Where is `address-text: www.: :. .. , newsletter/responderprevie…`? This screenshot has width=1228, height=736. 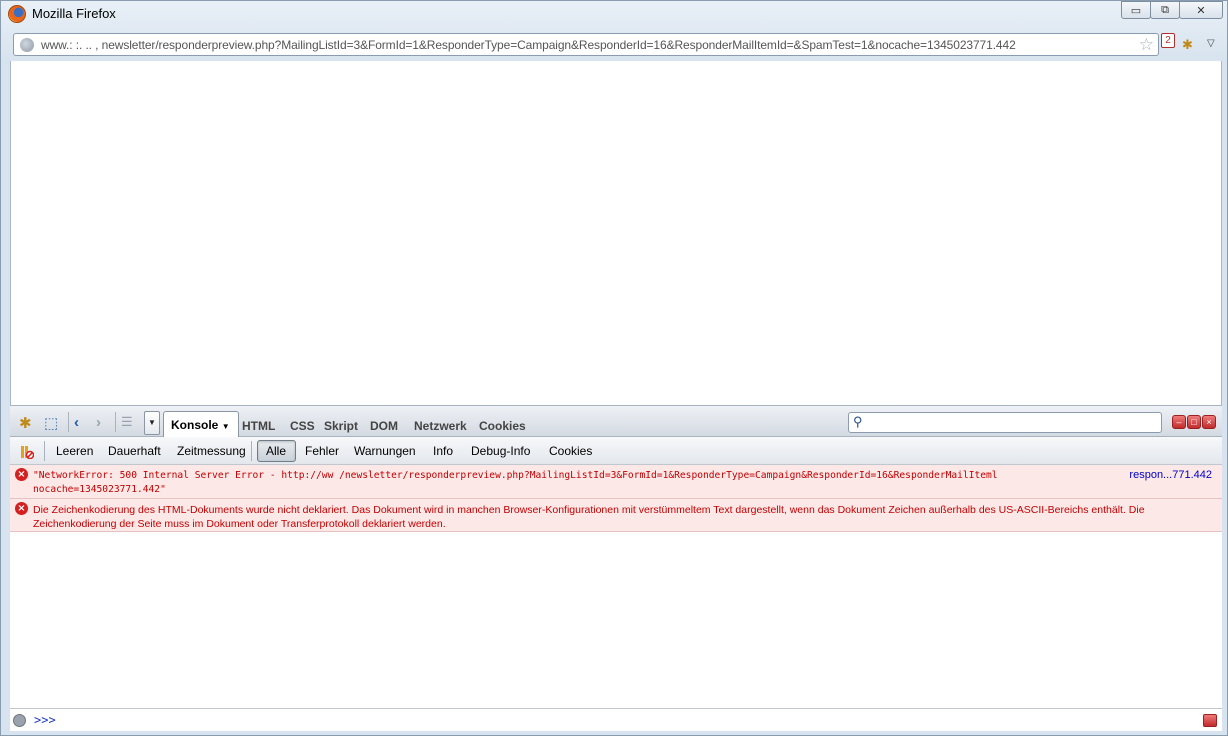
address-text: www.: :. .. , newsletter/responderprevie… is located at coordinates (528, 45).